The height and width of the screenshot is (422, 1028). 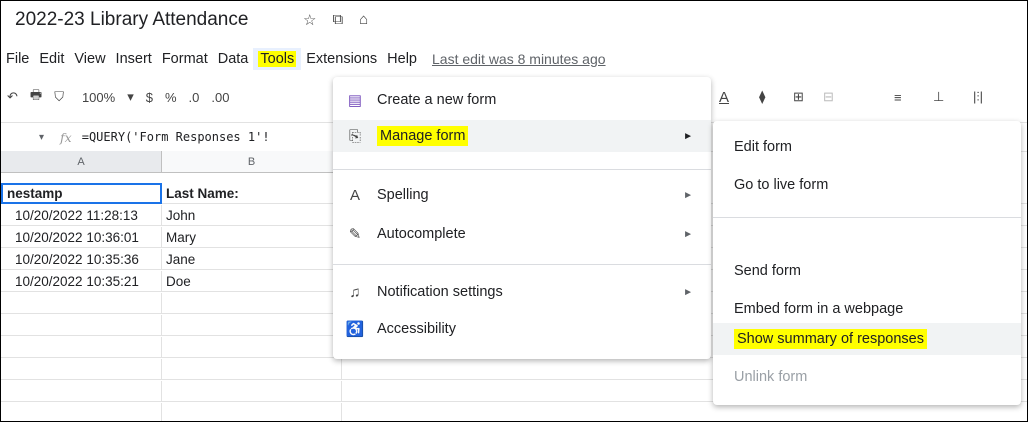 I want to click on cell-last-name: Jane, so click(x=252, y=259).